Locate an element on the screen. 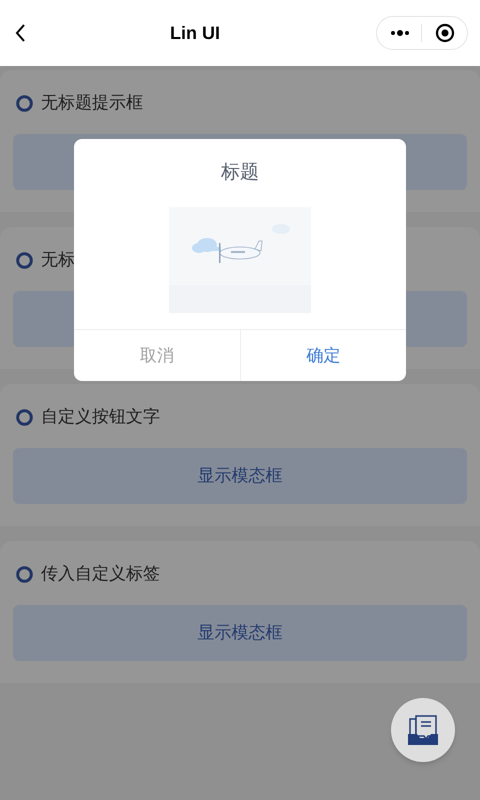  section-title: 无标 is located at coordinates (58, 260).